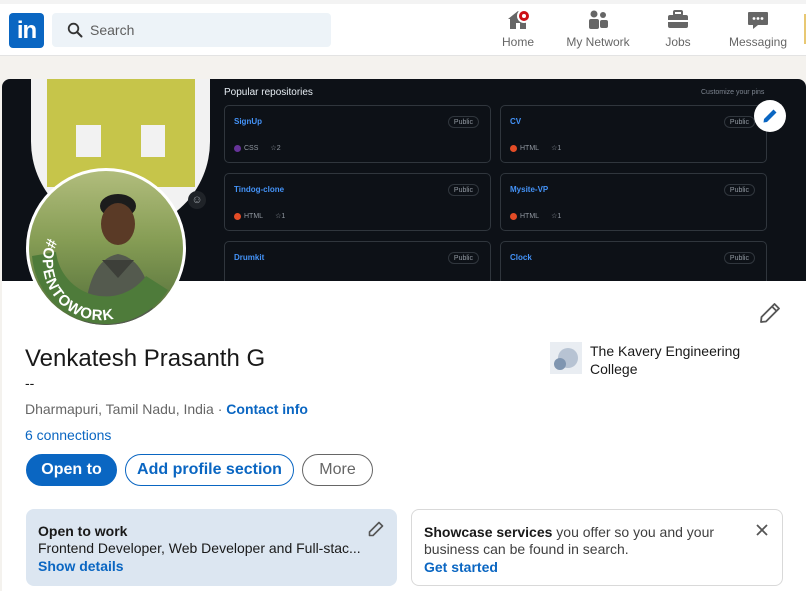  What do you see at coordinates (518, 30) in the screenshot?
I see `nav-home: Home` at bounding box center [518, 30].